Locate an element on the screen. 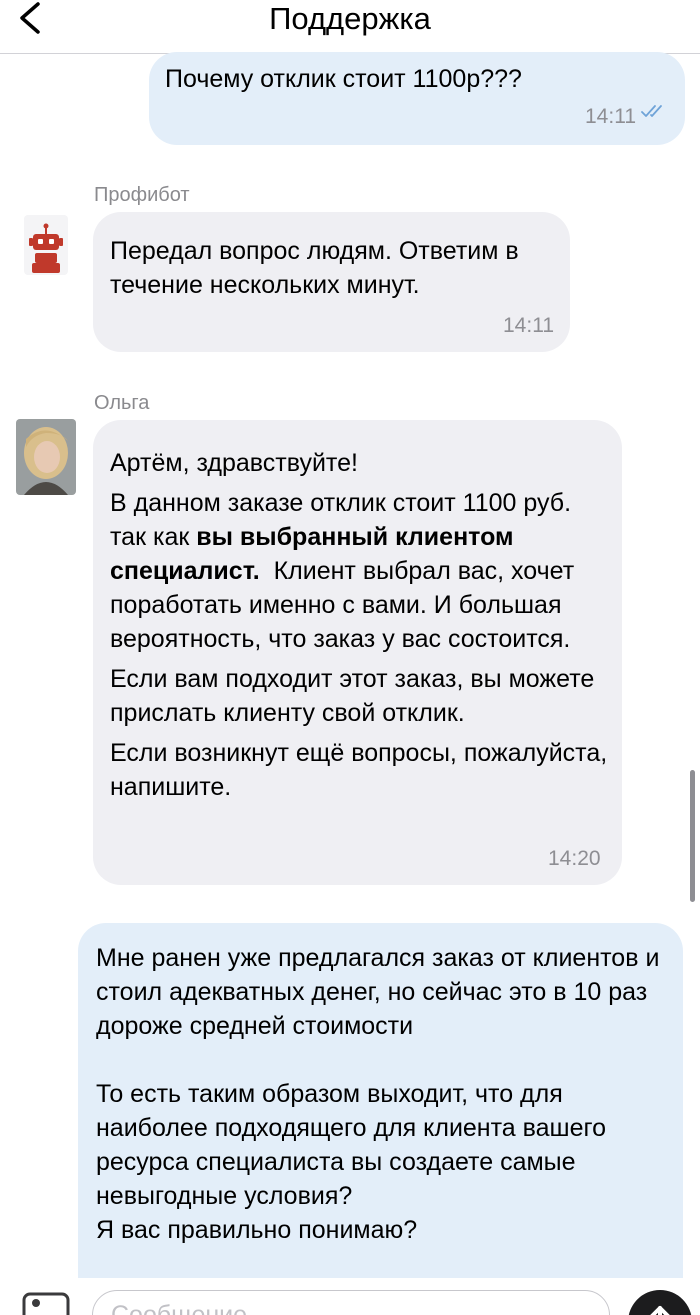 The width and height of the screenshot is (700, 1315). sender-name: Профибот is located at coordinates (142, 195).